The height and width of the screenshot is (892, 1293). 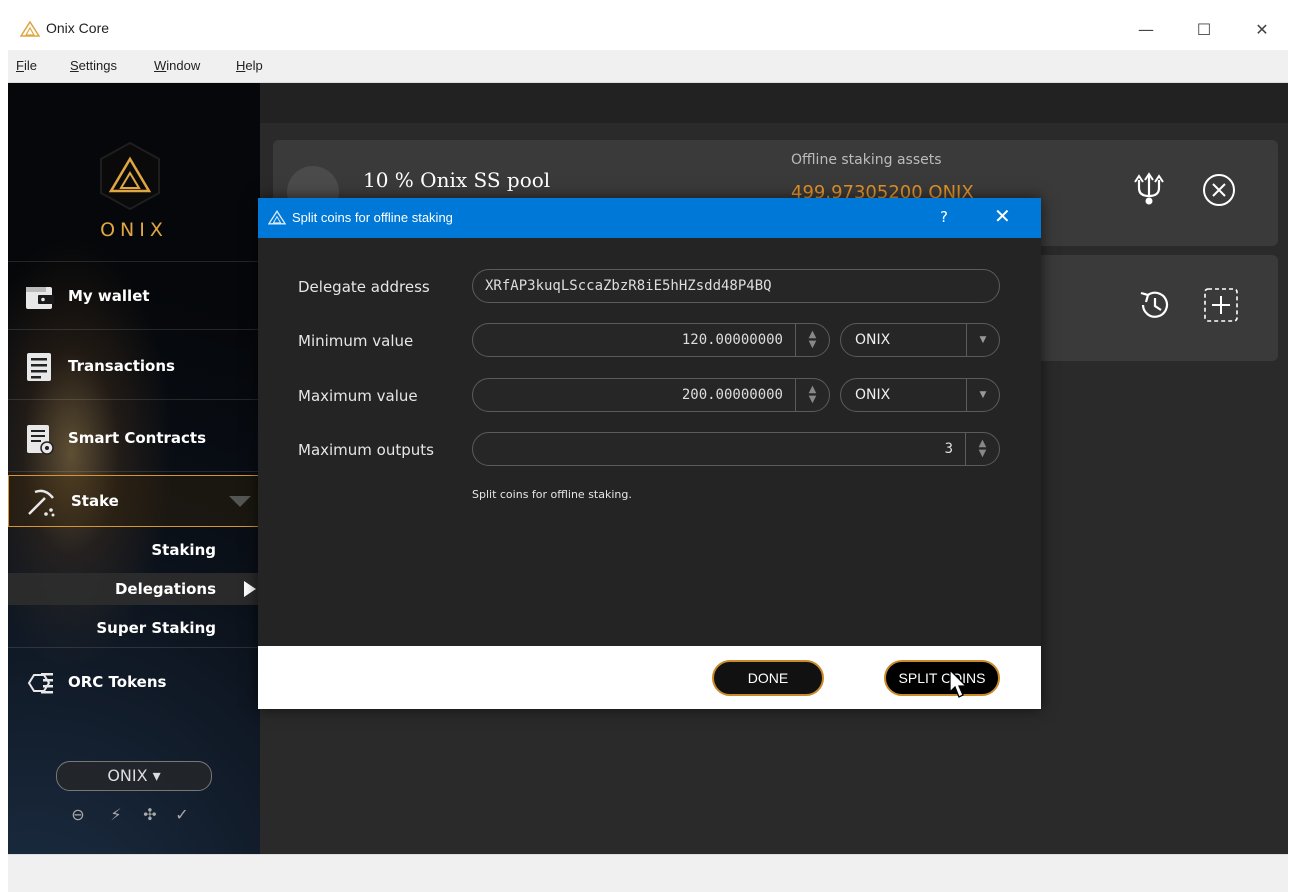 I want to click on window-titlebar: Onix Core — ☐ ✕, so click(x=648, y=29).